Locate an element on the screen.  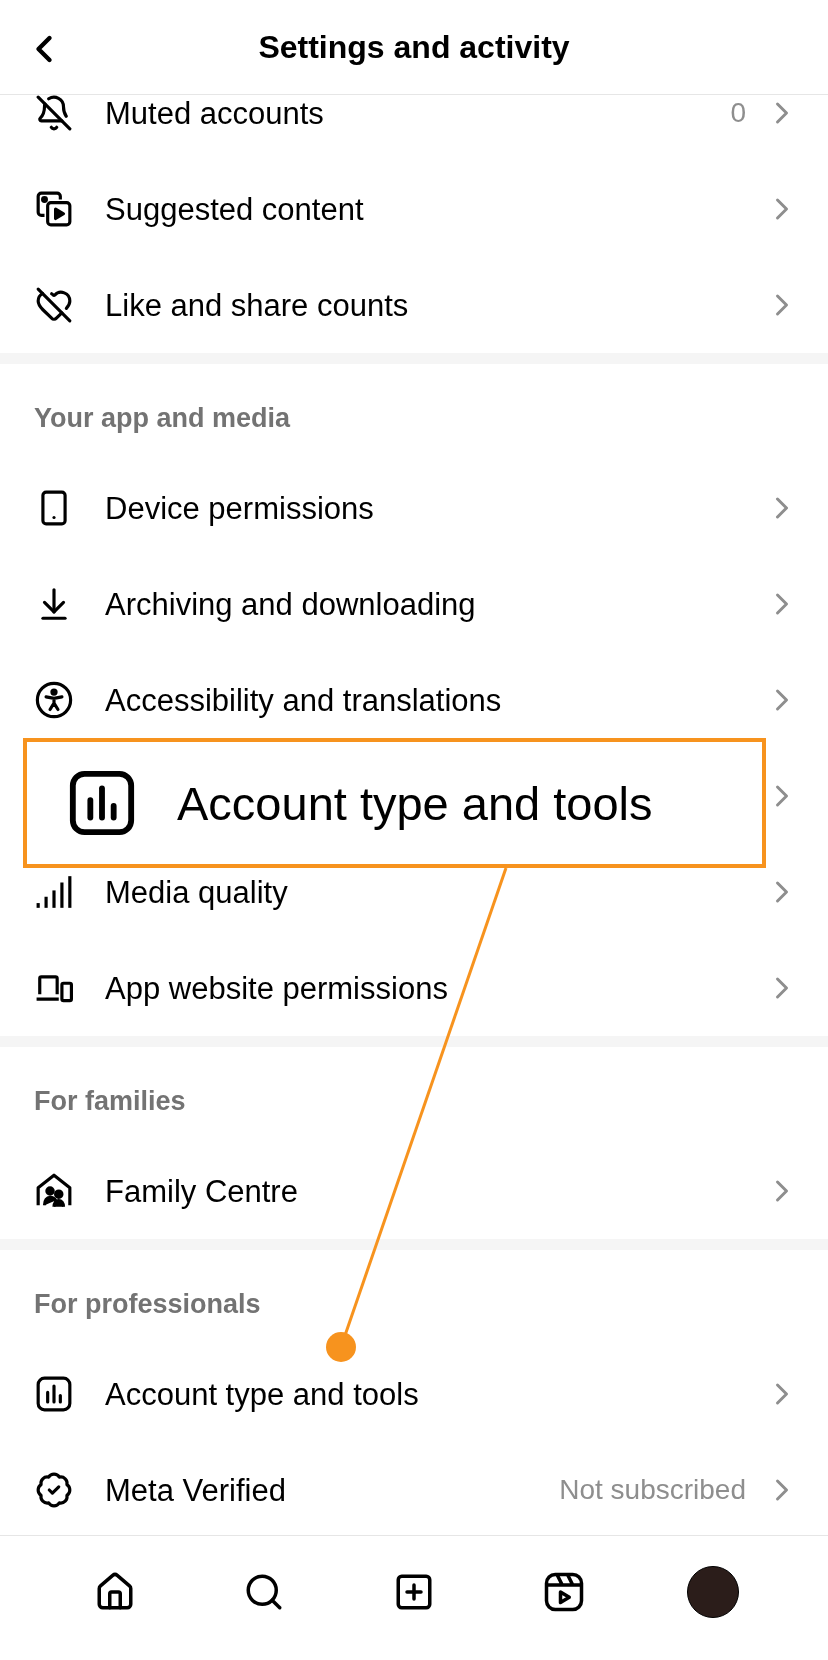
section-heading: Your app and media is located at coordinates (162, 418).